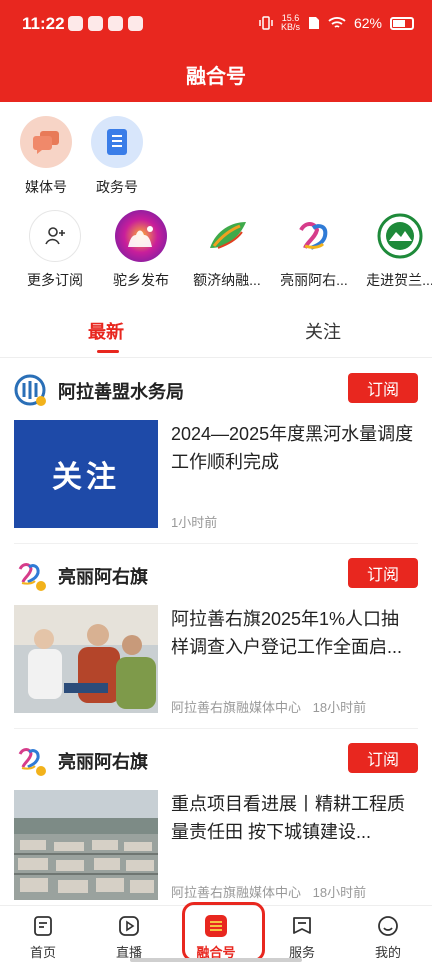  What do you see at coordinates (55, 236) in the screenshot?
I see `add-user-icon` at bounding box center [55, 236].